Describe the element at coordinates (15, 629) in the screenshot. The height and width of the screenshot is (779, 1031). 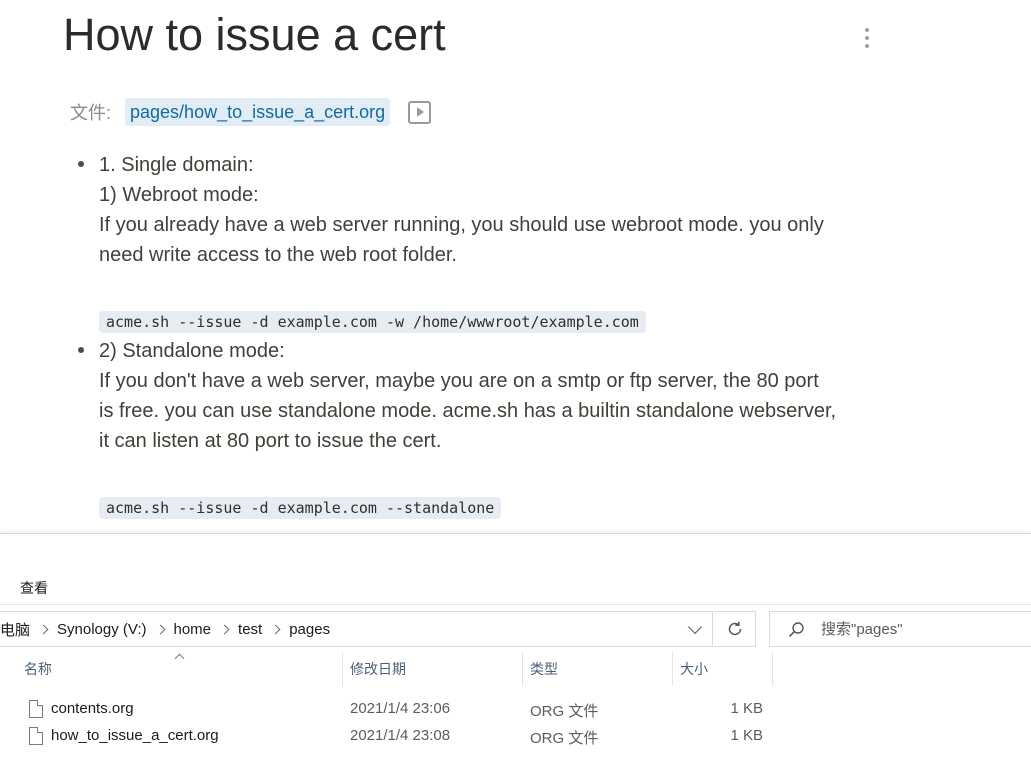
I see `breadcrumb-computer: 电脑` at that location.